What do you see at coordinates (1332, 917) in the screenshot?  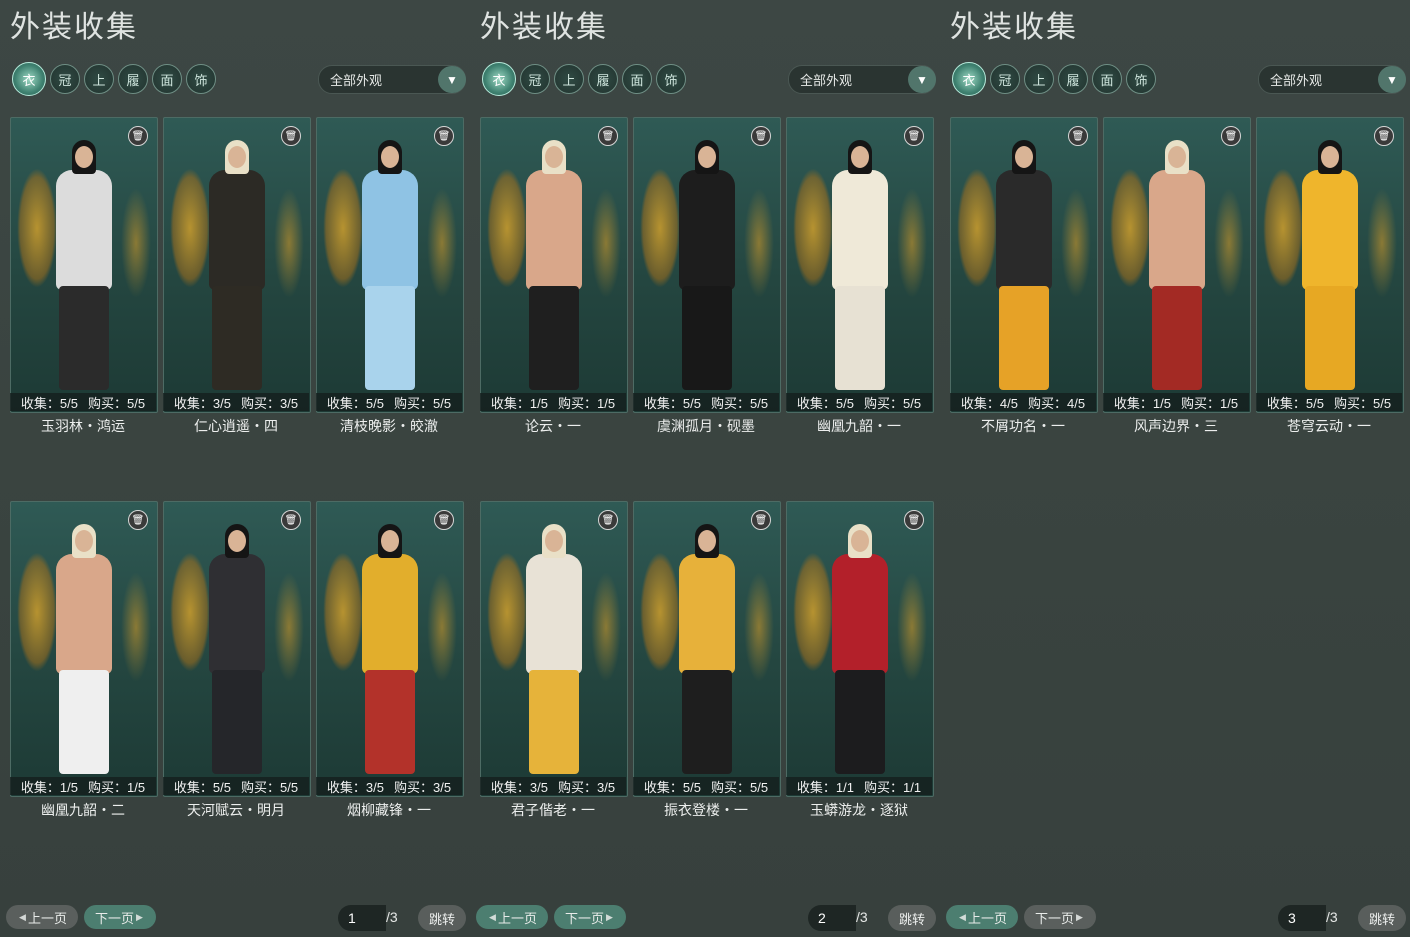 I see `page-total: /3` at bounding box center [1332, 917].